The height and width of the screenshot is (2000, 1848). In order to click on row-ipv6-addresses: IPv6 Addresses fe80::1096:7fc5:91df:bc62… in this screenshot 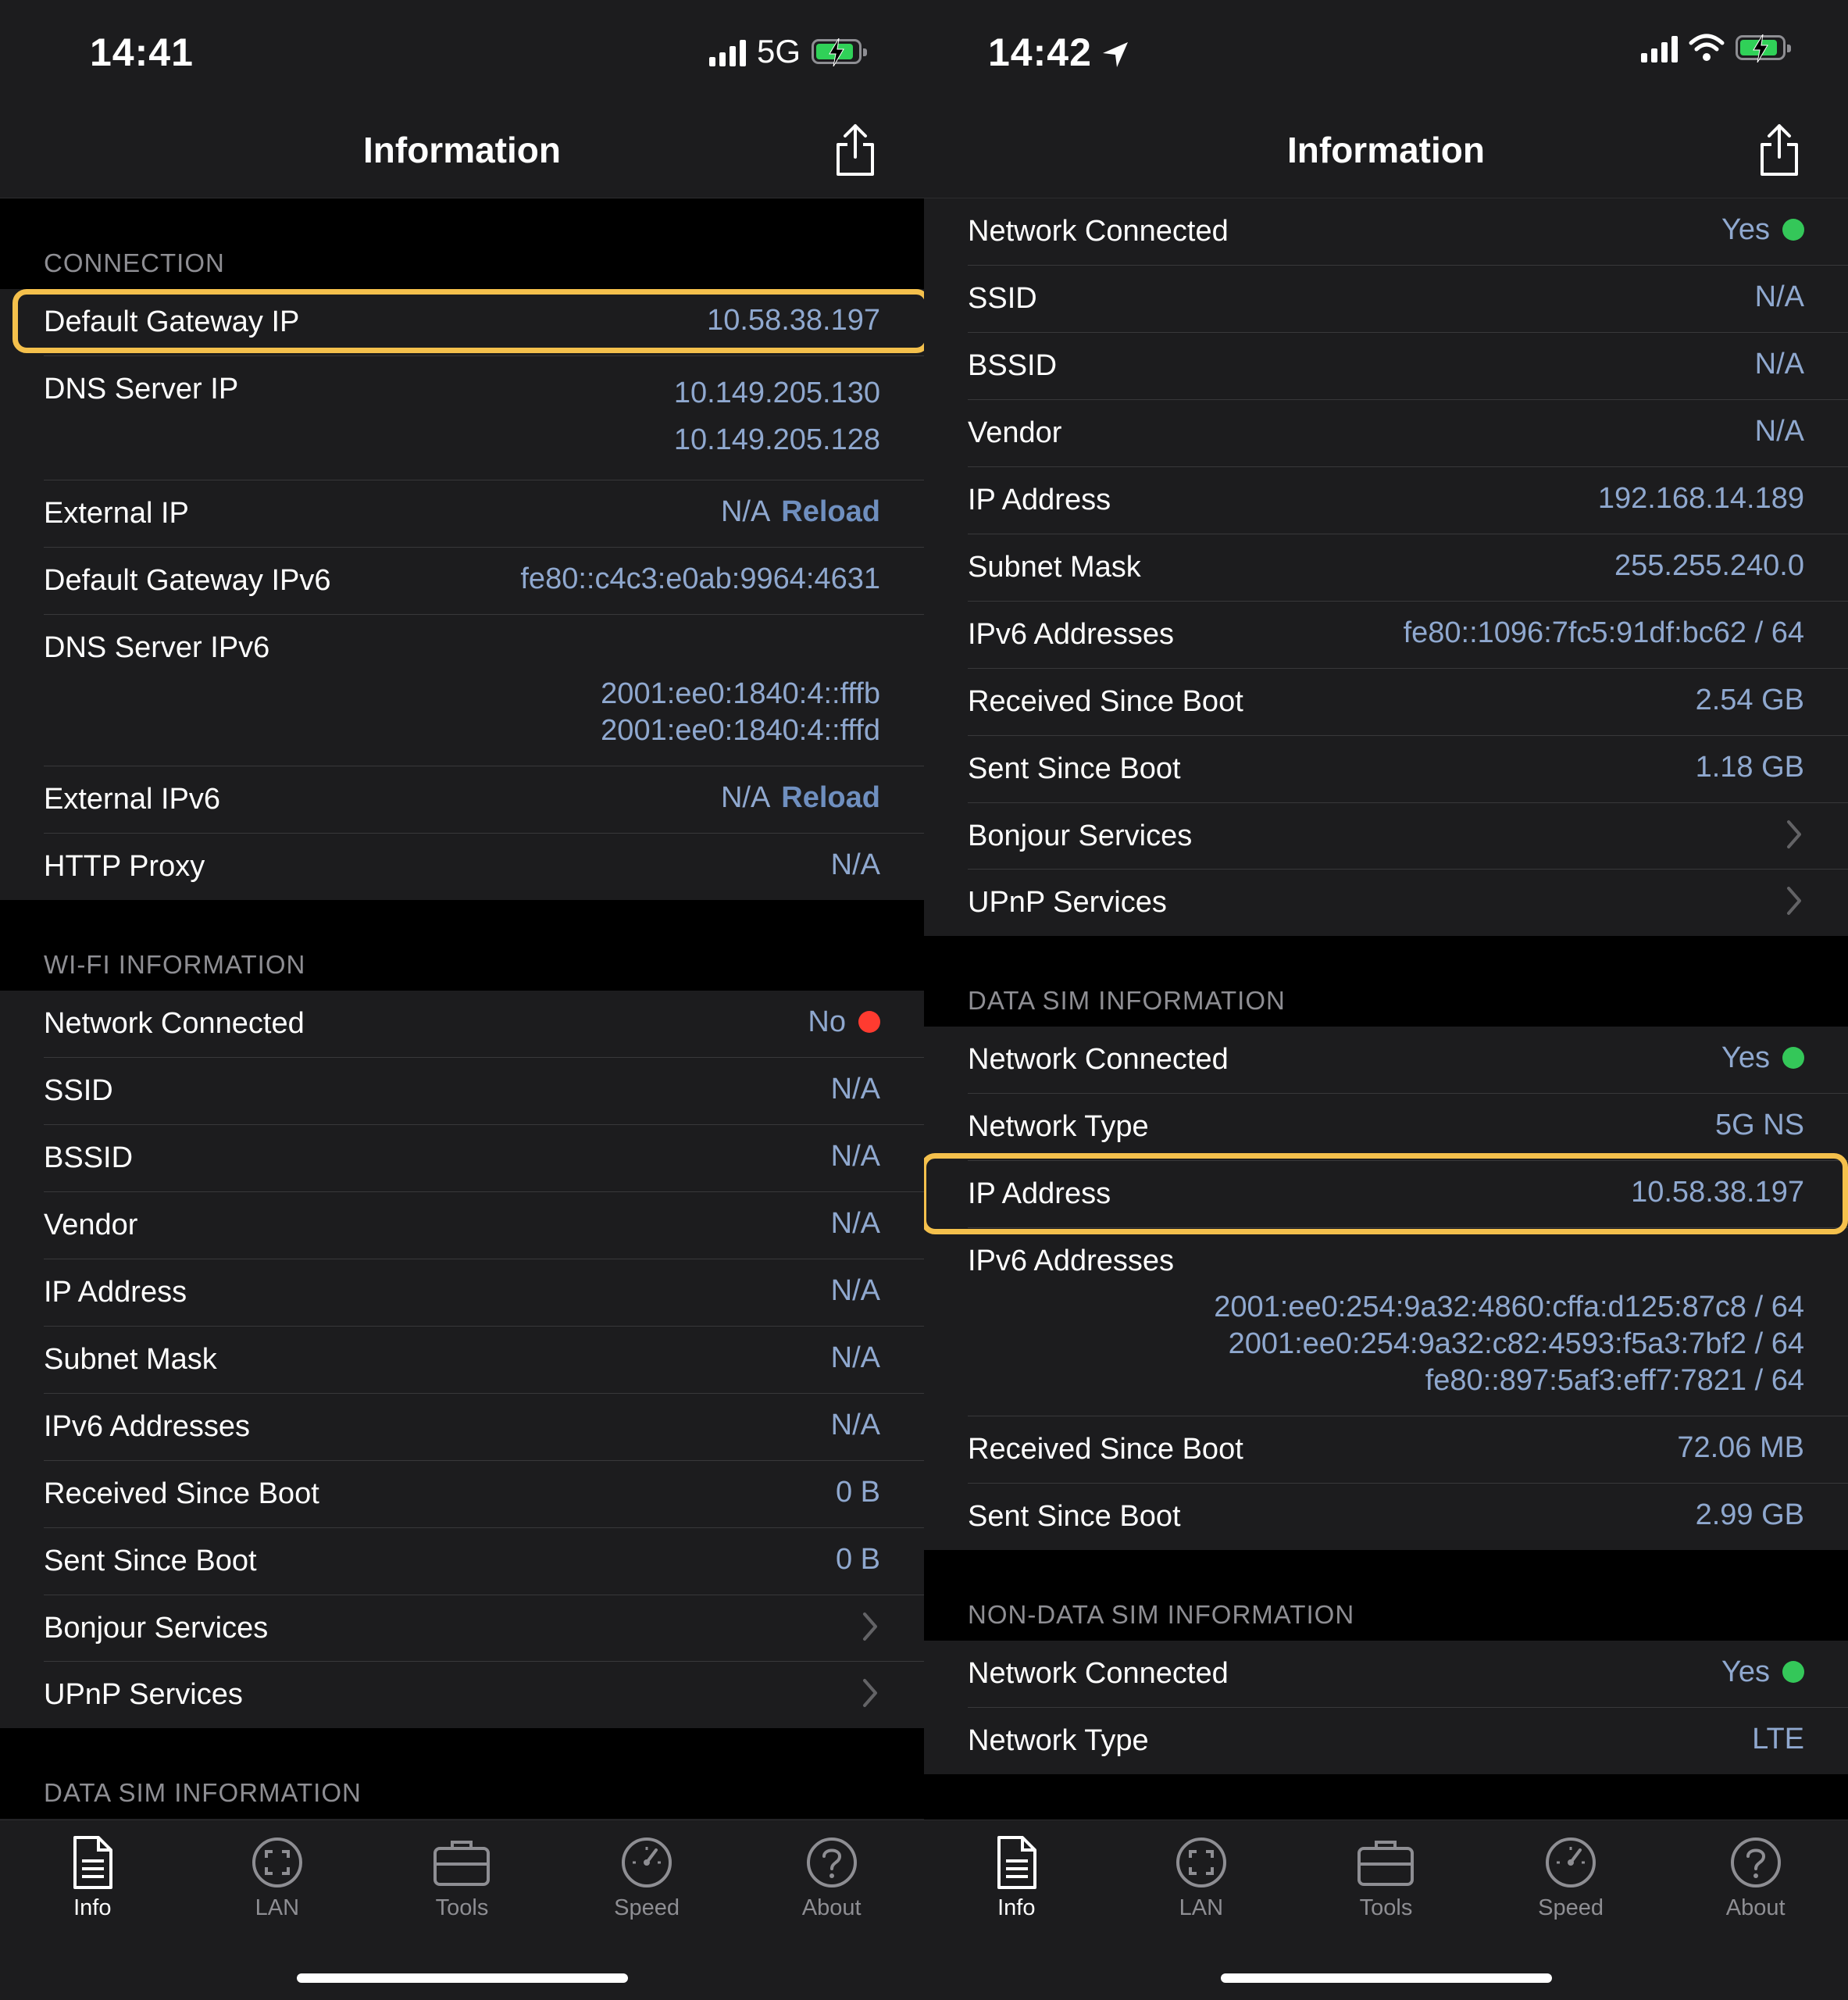, I will do `click(1386, 635)`.